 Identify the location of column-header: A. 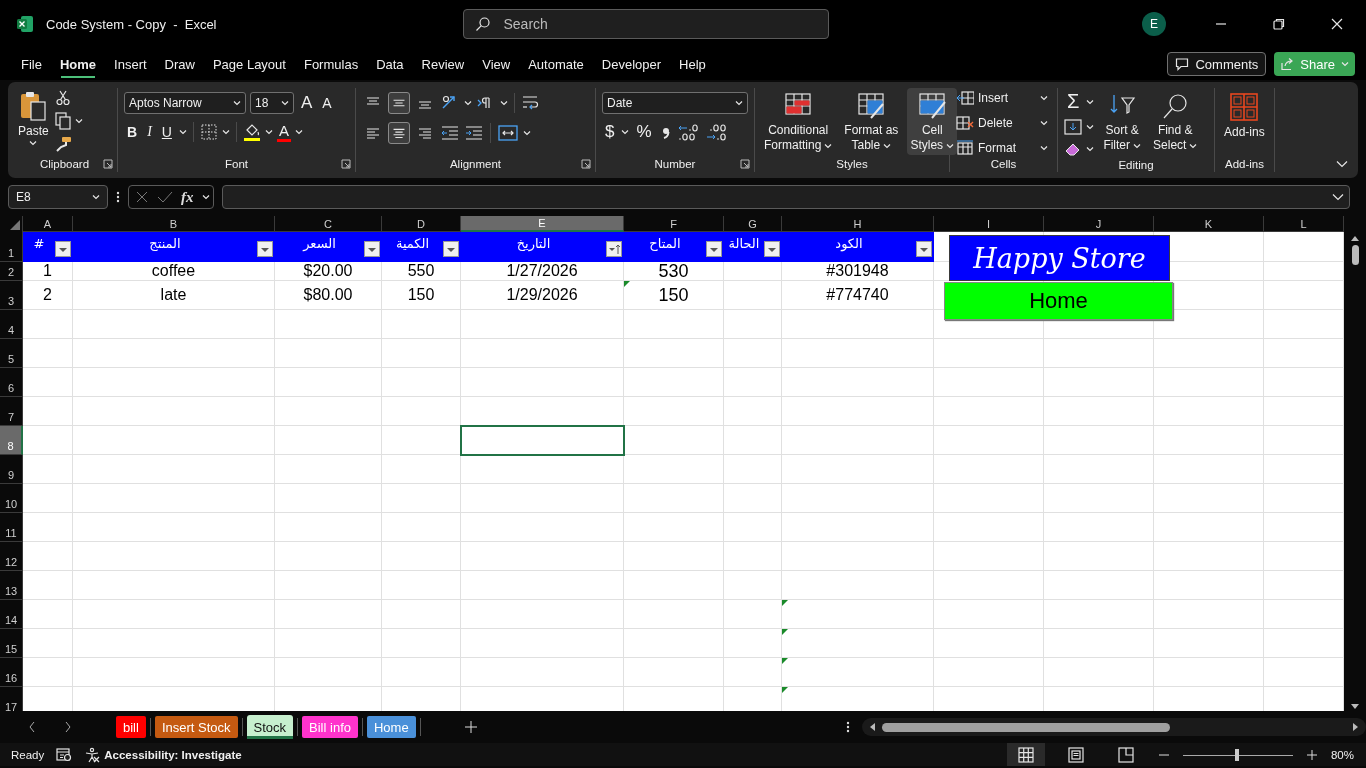
(48, 224).